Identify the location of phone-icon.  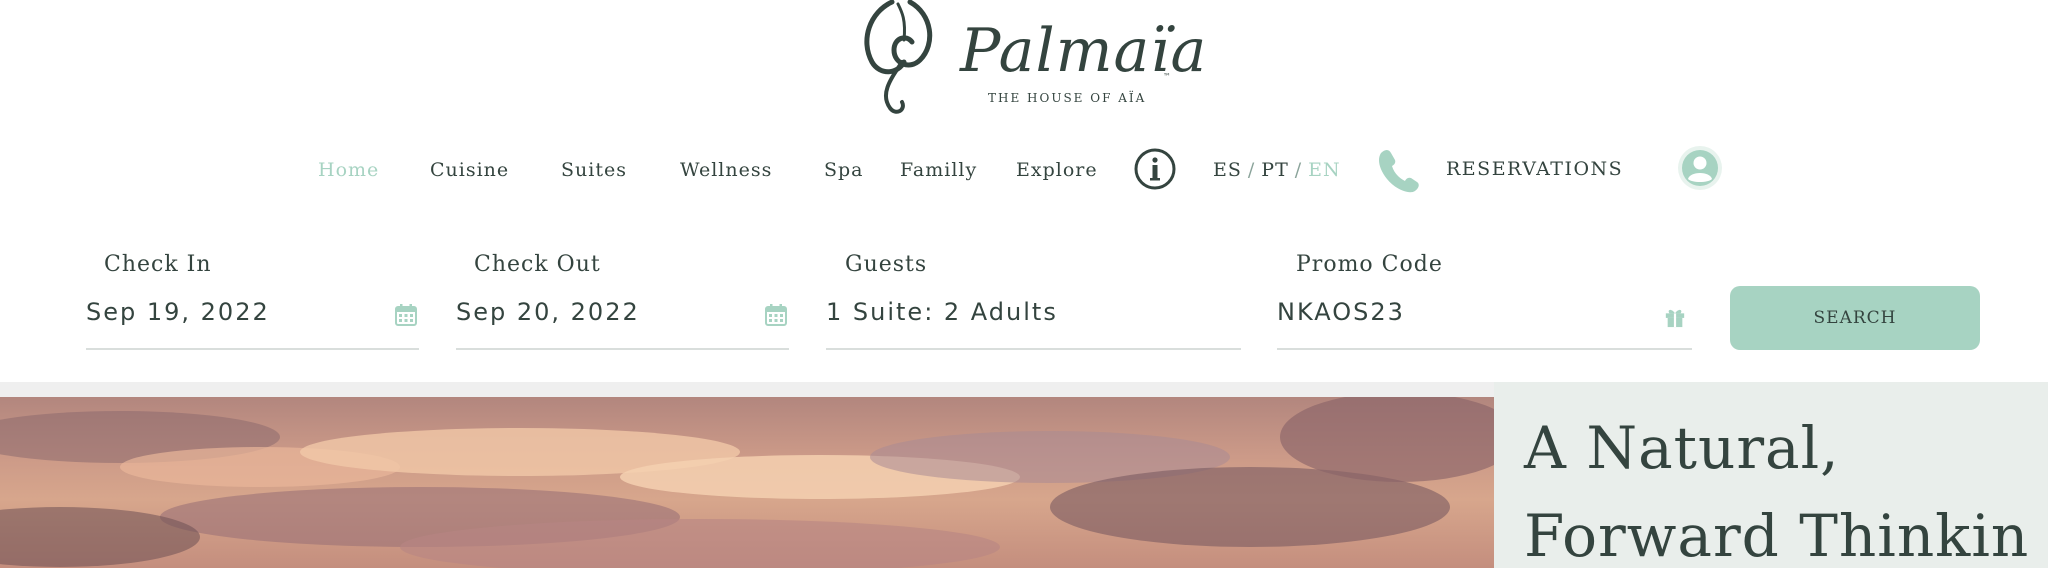
(1397, 170).